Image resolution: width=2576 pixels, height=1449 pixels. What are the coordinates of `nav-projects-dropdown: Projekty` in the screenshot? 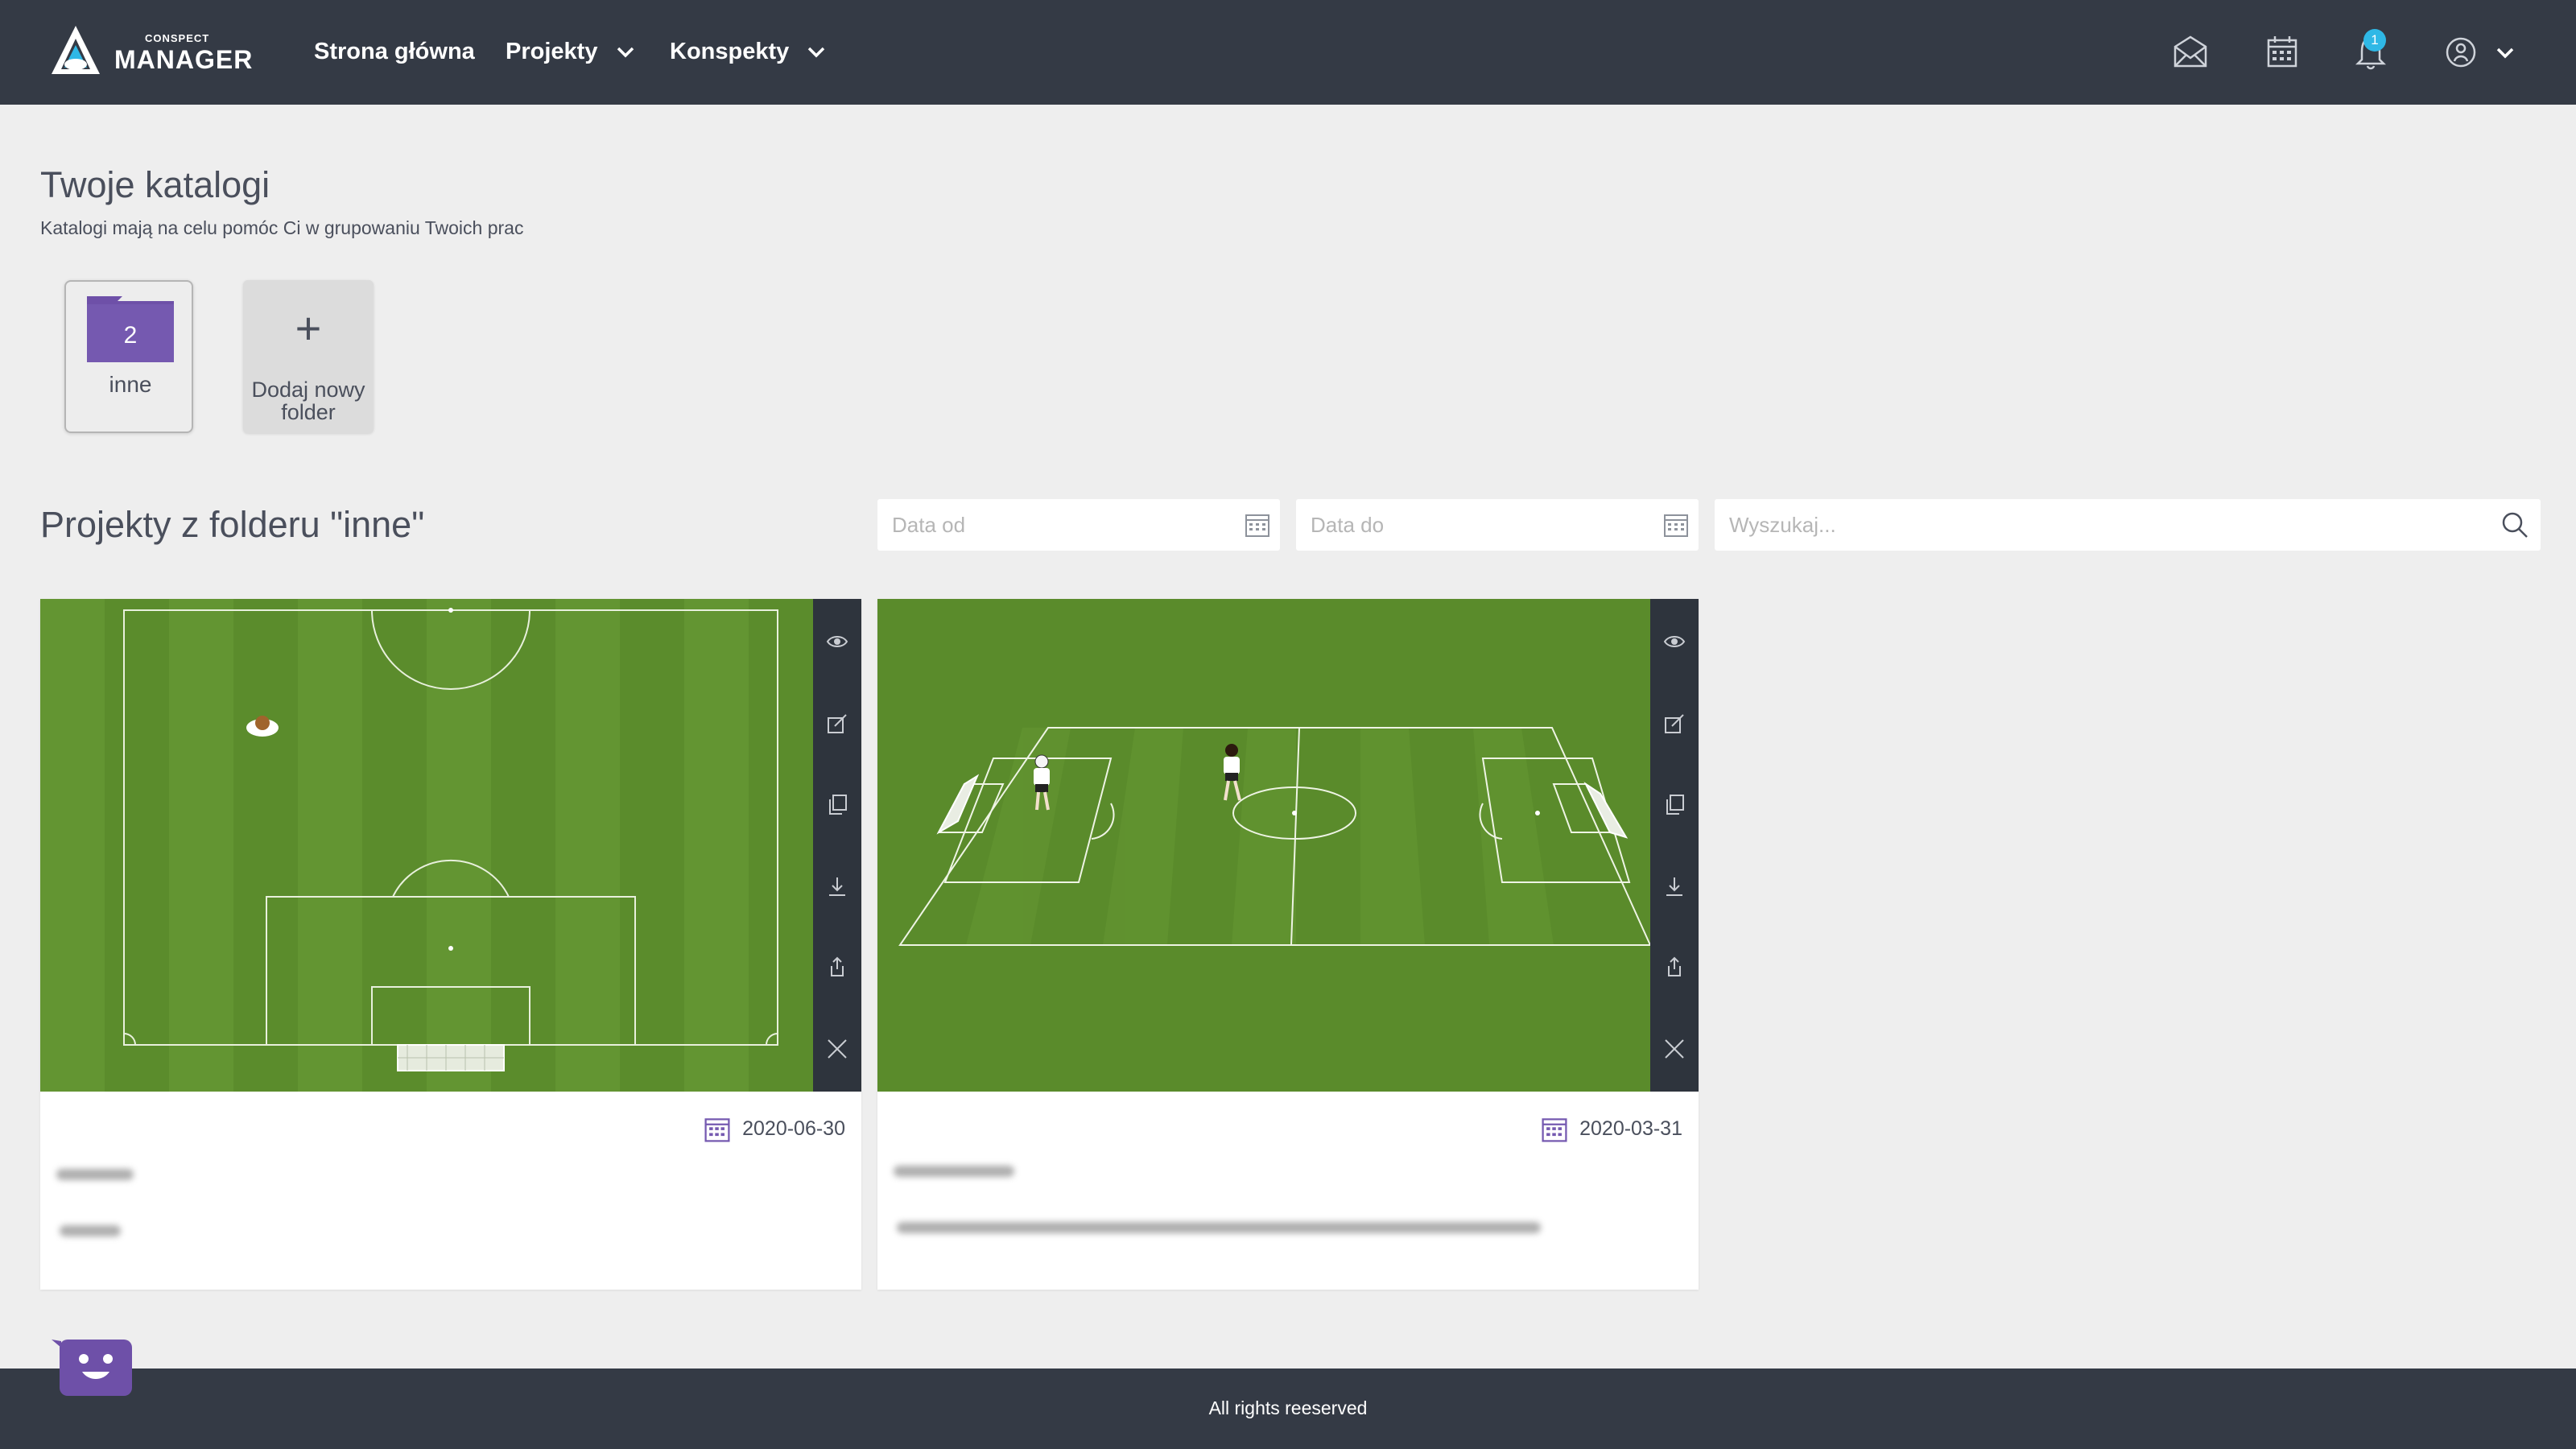 It's located at (570, 51).